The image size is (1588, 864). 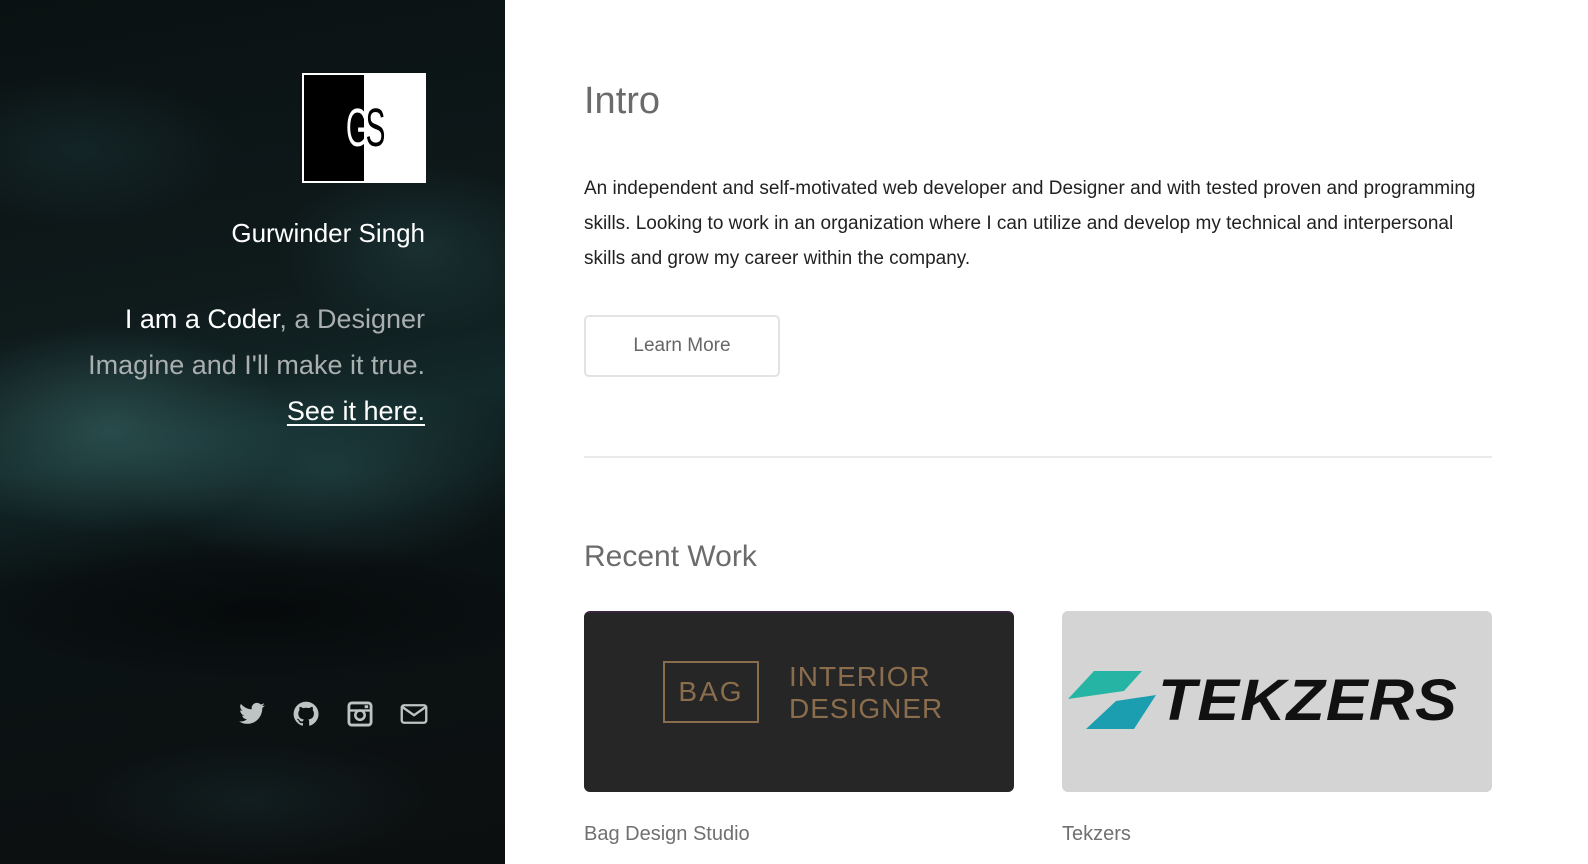 I want to click on bag-logo-box: BAG, so click(x=711, y=692).